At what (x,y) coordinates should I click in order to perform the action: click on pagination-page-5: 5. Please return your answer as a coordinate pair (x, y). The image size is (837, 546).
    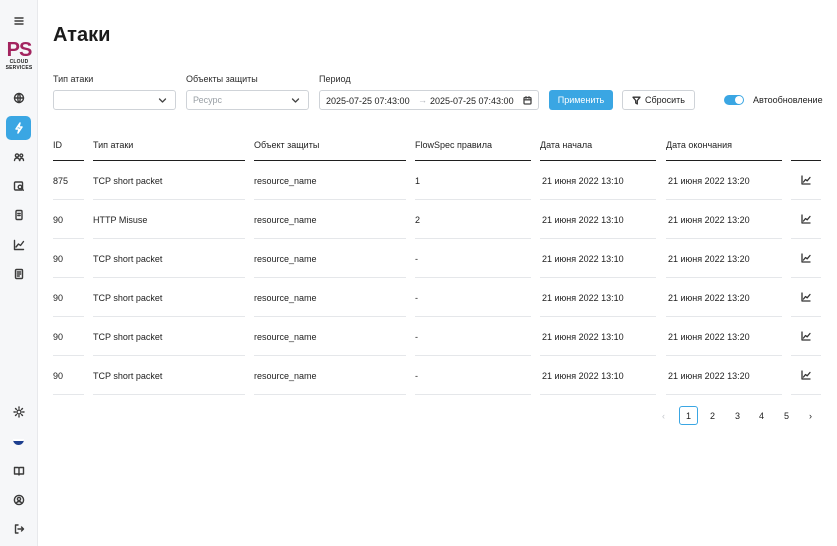
    Looking at the image, I should click on (786, 415).